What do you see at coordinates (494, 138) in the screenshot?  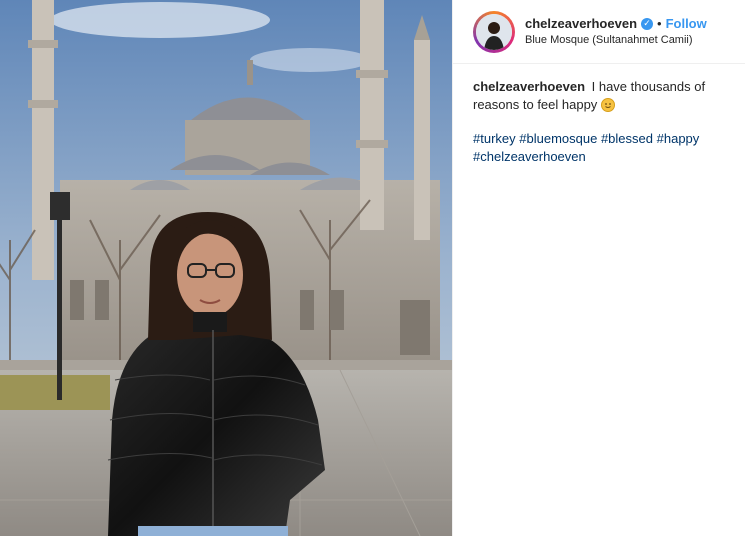 I see `hashtag-link: #turkey` at bounding box center [494, 138].